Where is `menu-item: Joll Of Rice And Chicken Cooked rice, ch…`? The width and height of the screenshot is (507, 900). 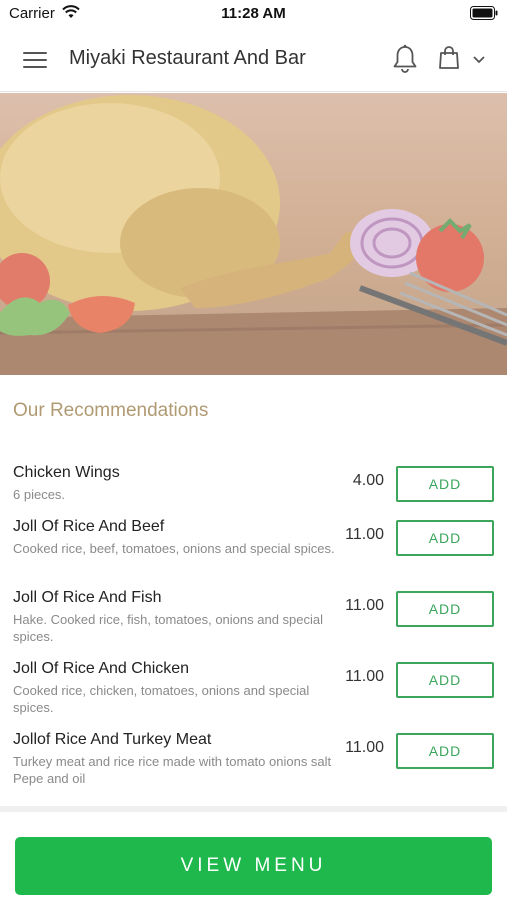
menu-item: Joll Of Rice And Chicken Cooked rice, ch… is located at coordinates (253, 695).